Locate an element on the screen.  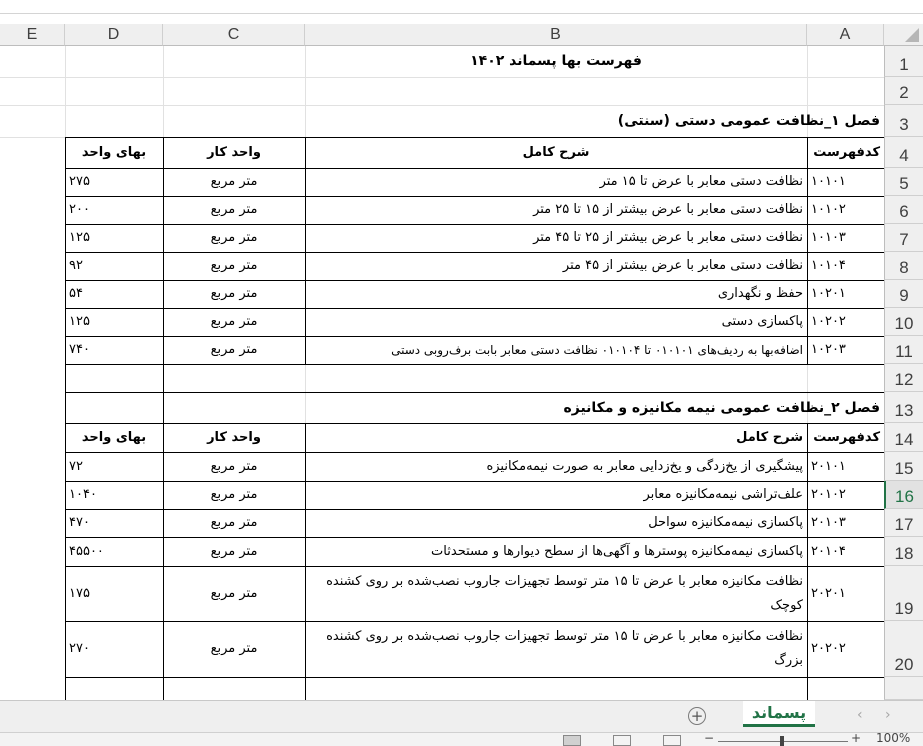
cell-price: ۷۴۰ is located at coordinates (114, 350).